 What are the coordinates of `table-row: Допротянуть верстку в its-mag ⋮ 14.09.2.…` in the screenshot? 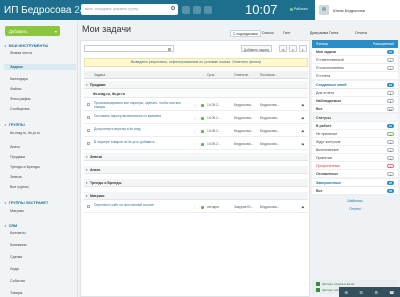 It's located at (196, 131).